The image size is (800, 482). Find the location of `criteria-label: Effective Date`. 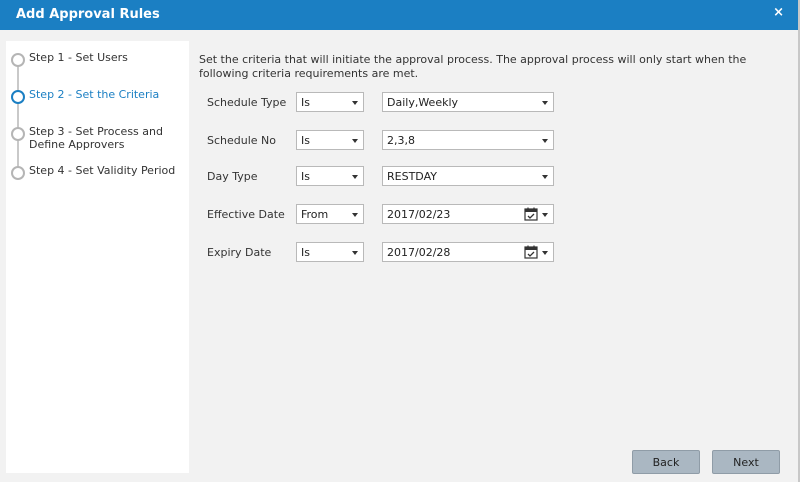

criteria-label: Effective Date is located at coordinates (246, 214).